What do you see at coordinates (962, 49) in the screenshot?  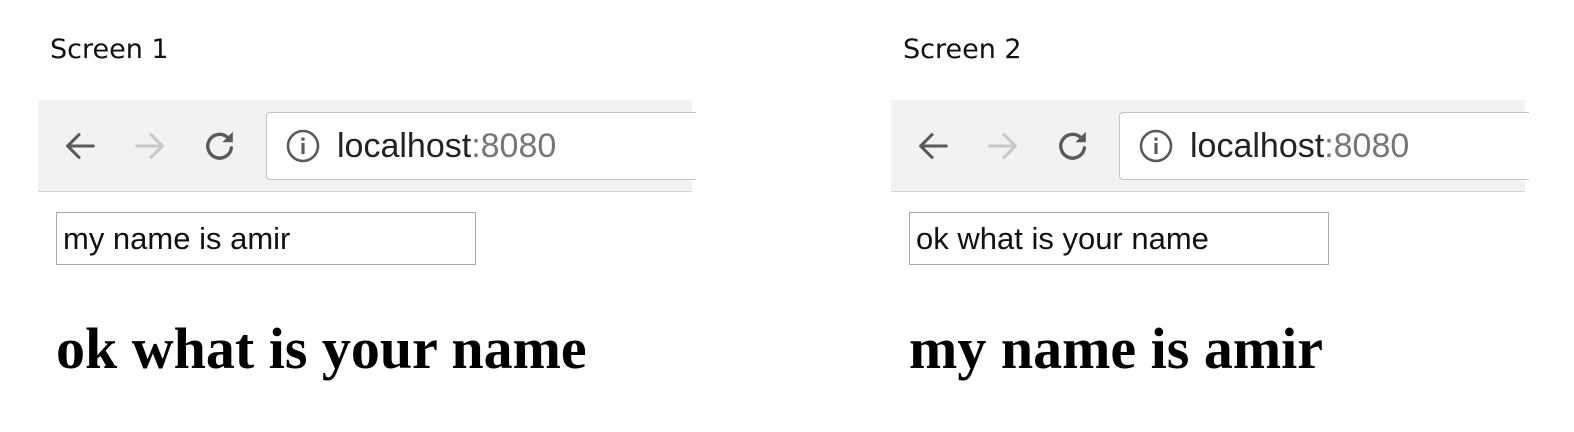 I see `screen-label: Screen 2` at bounding box center [962, 49].